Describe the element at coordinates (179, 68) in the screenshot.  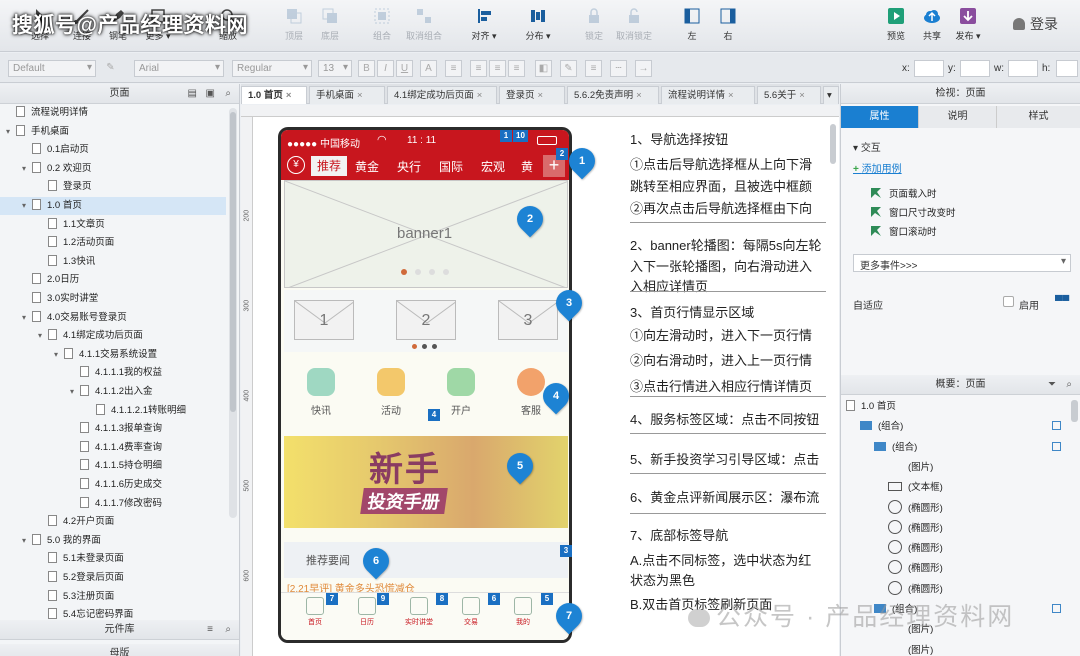
I see `font-family-select: Arial` at that location.